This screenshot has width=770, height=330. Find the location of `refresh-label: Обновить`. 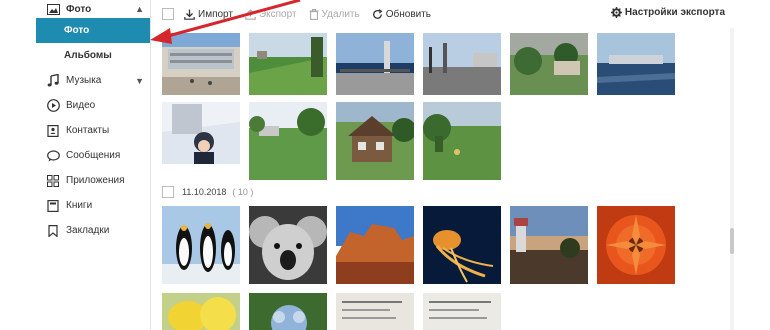

refresh-label: Обновить is located at coordinates (408, 14).